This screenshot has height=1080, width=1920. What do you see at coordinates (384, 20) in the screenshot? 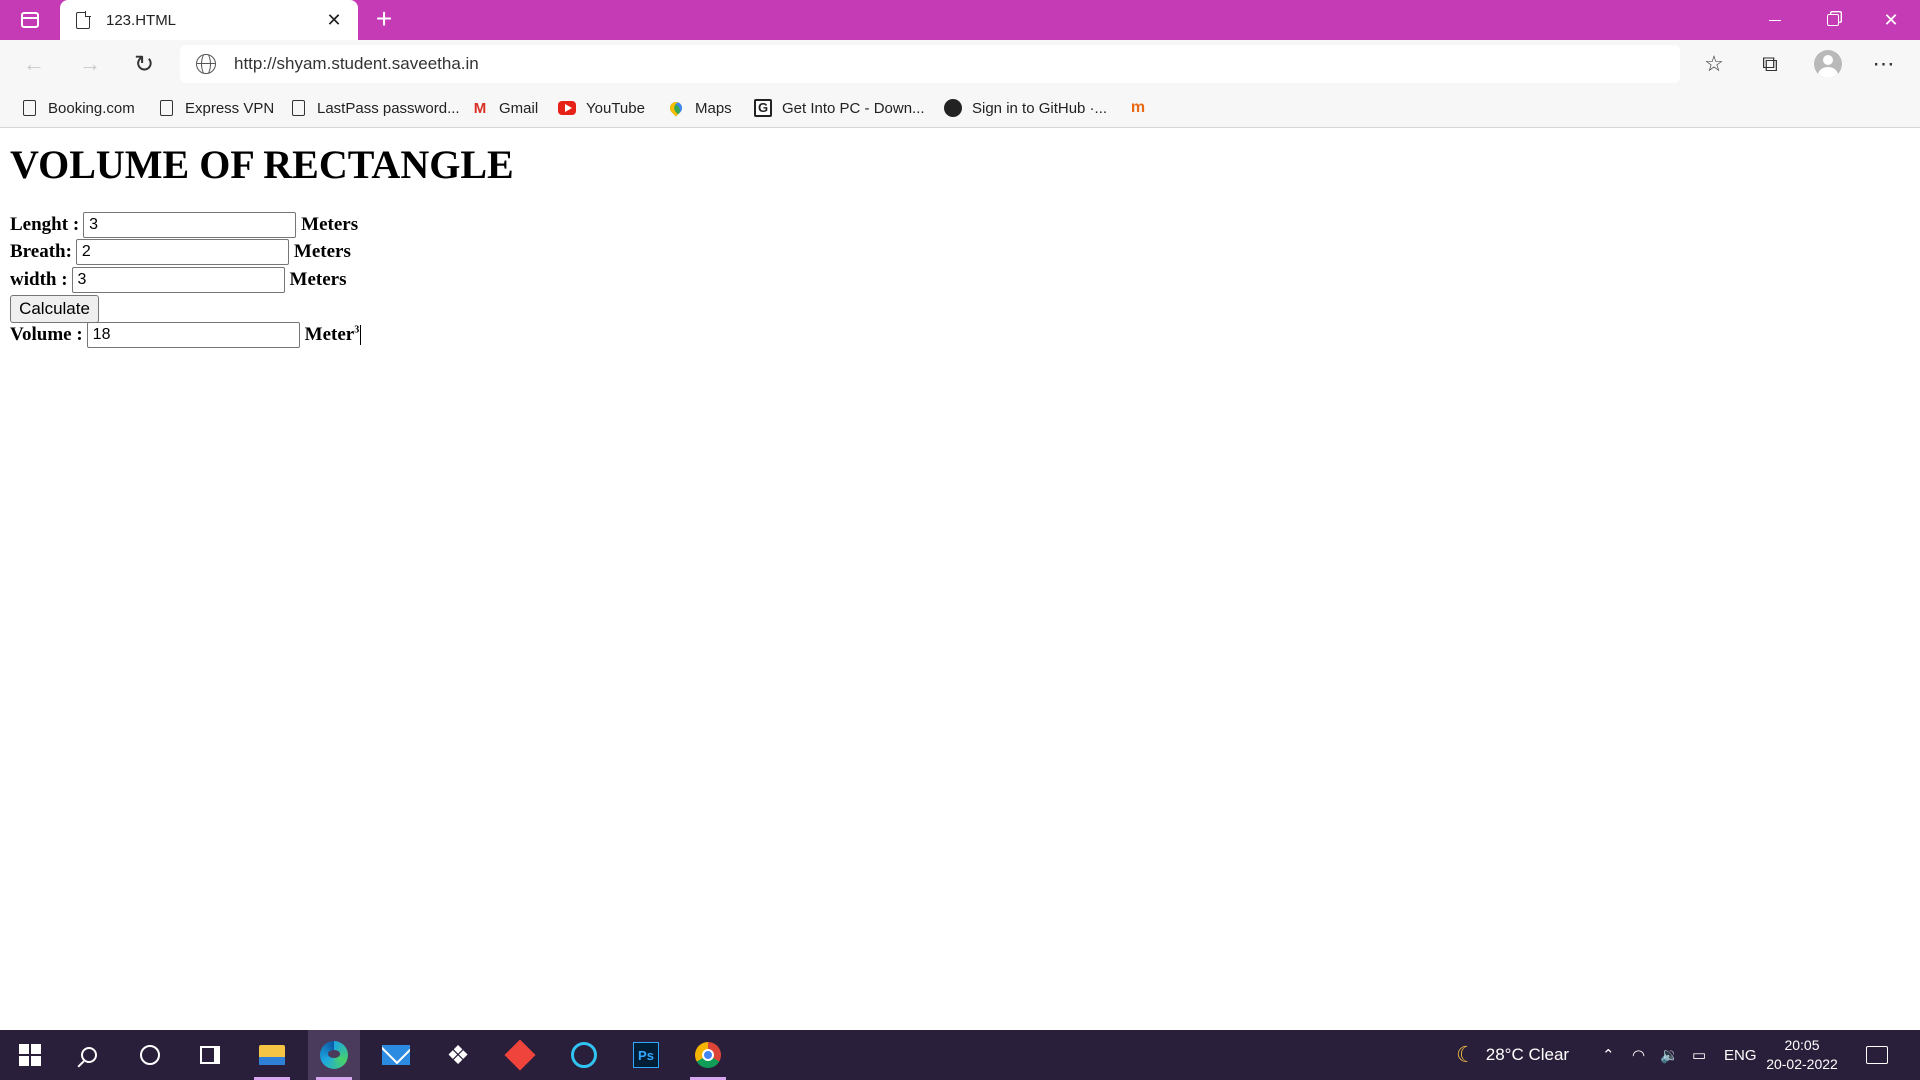
I see `new-tab-button: +` at bounding box center [384, 20].